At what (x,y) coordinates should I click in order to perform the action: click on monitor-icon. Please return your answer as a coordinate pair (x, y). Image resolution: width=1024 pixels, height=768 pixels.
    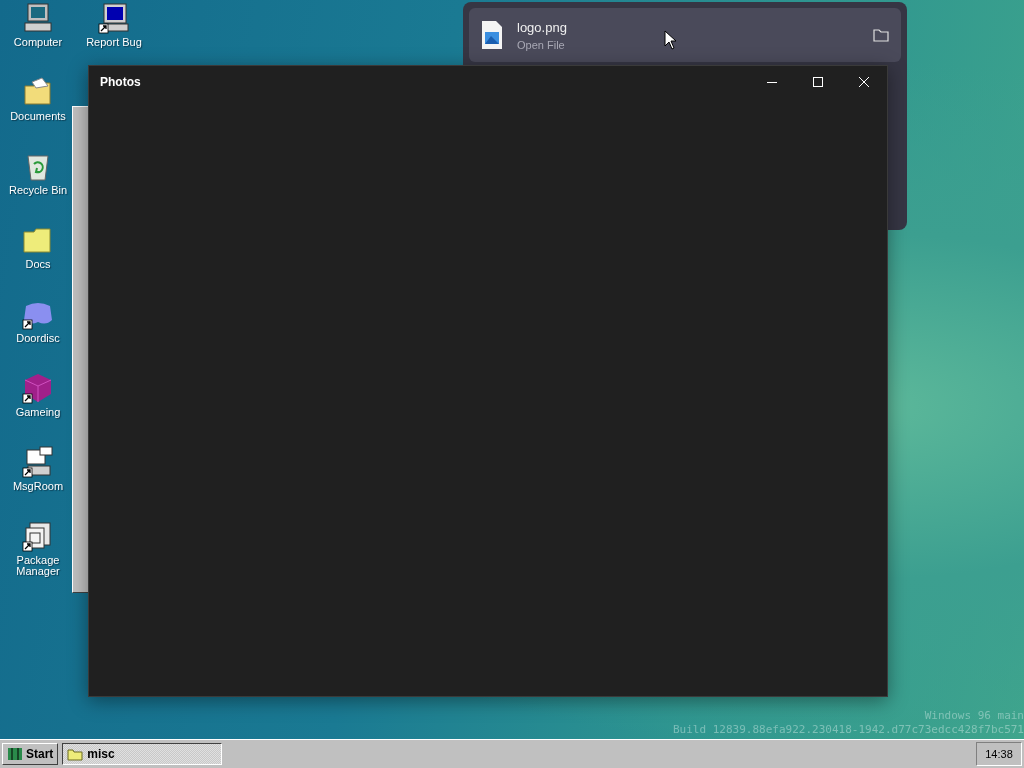
    Looking at the image, I should click on (114, 18).